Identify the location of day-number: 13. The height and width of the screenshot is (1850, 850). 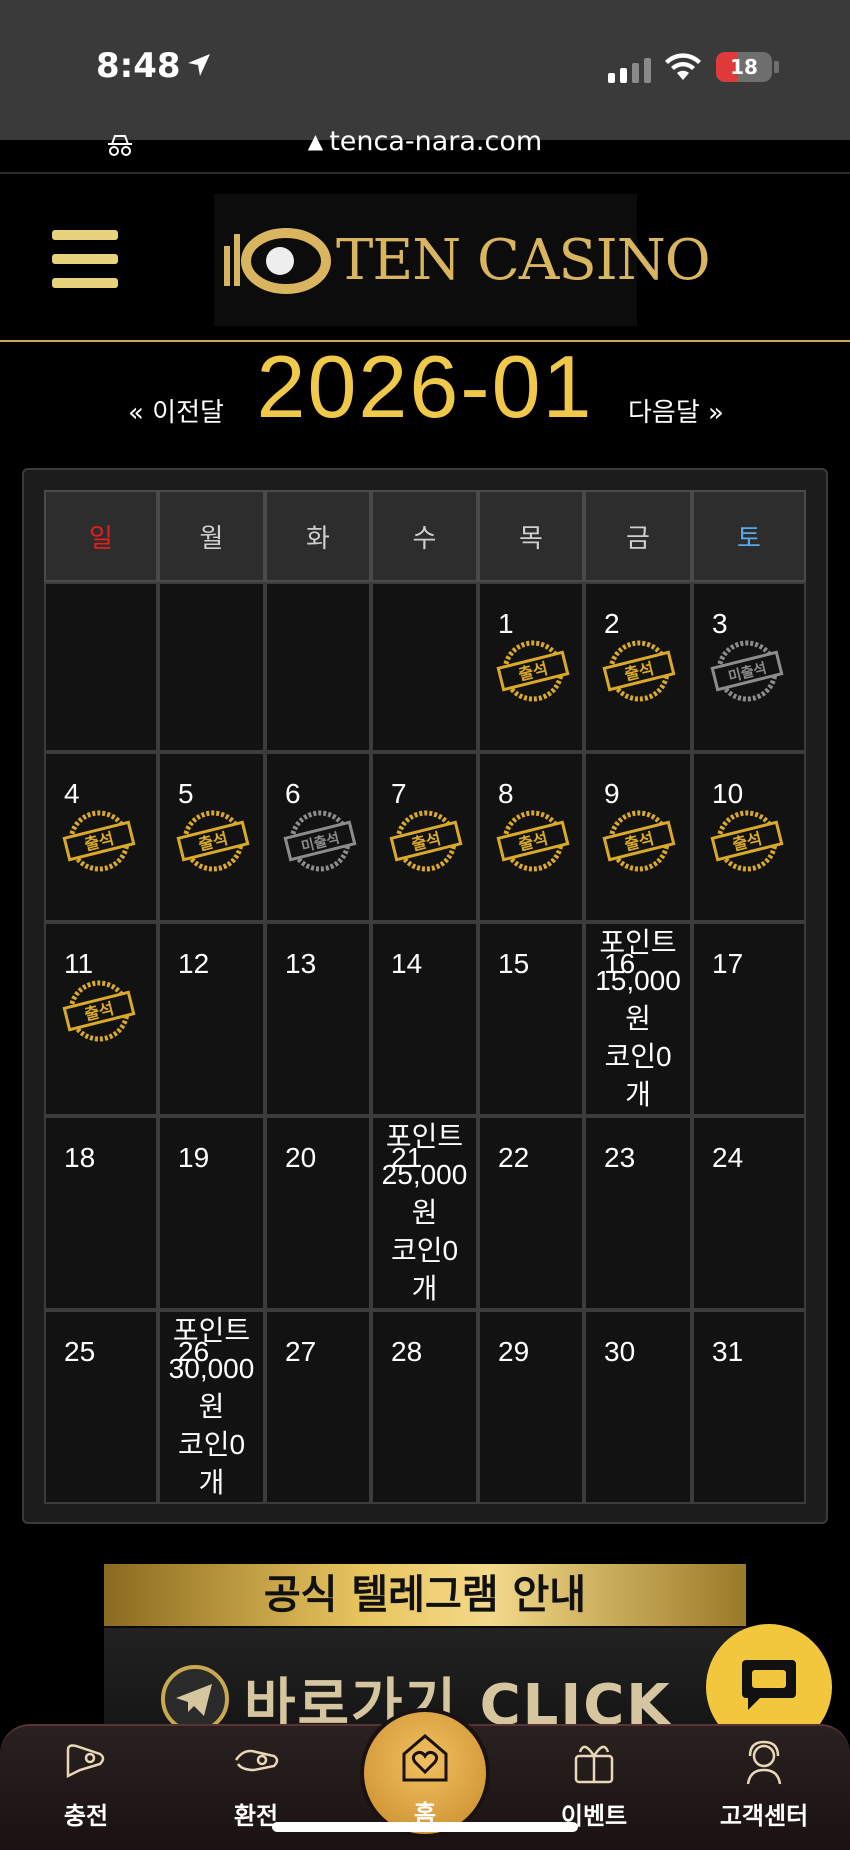
(301, 963).